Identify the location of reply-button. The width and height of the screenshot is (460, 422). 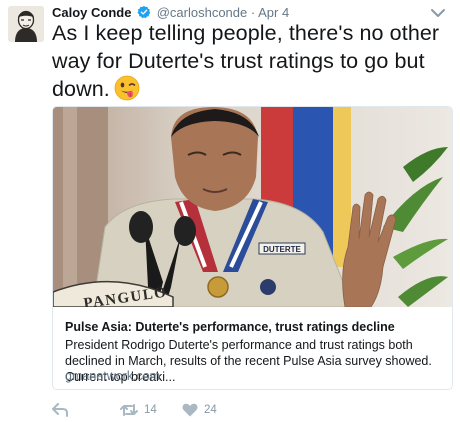
(60, 410).